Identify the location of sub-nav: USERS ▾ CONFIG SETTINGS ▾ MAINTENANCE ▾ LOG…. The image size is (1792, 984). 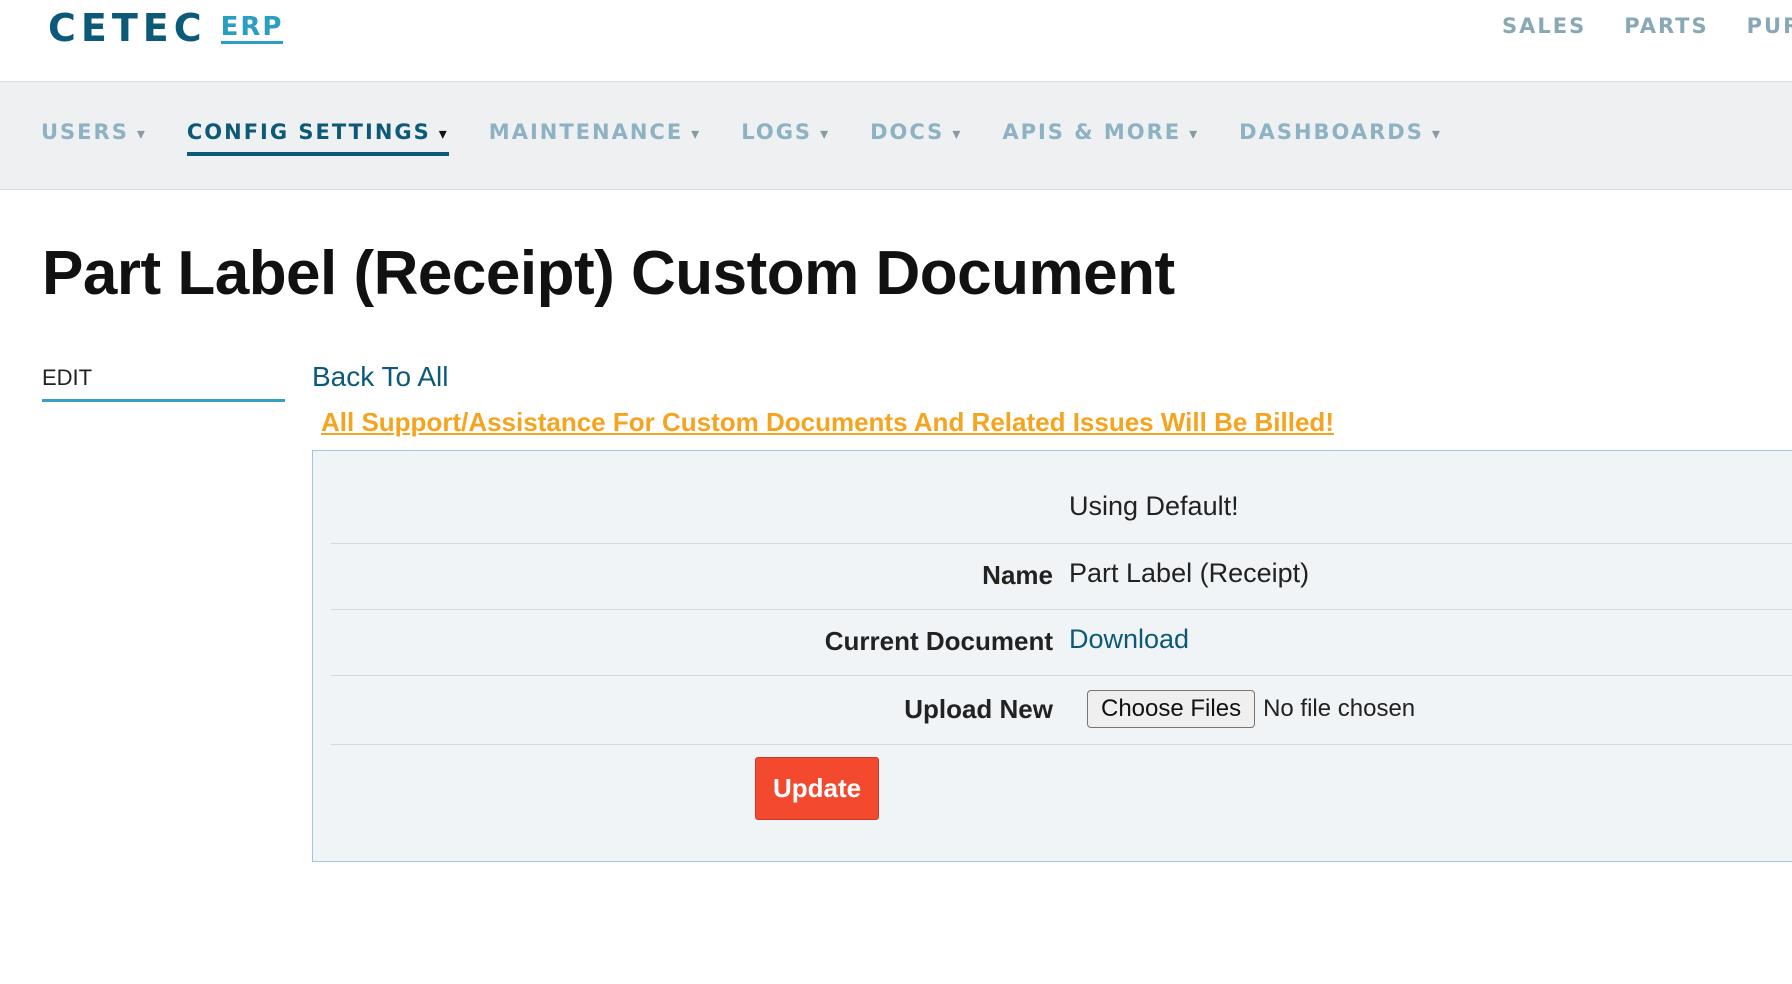
(896, 136).